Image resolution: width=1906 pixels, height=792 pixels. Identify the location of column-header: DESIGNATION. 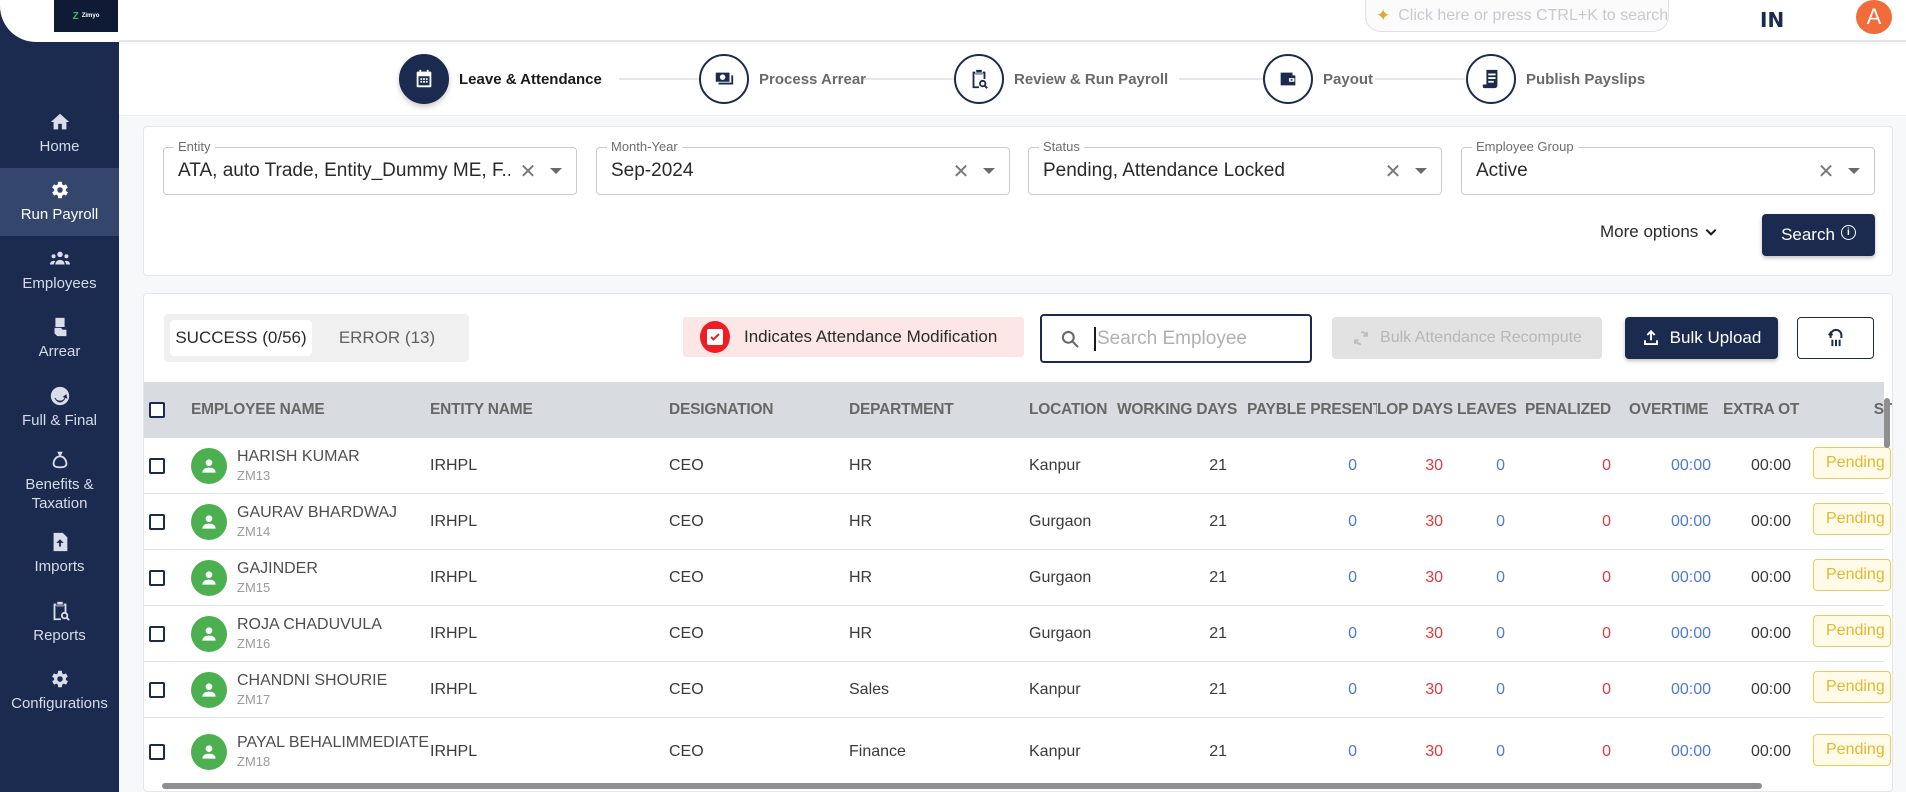
(759, 410).